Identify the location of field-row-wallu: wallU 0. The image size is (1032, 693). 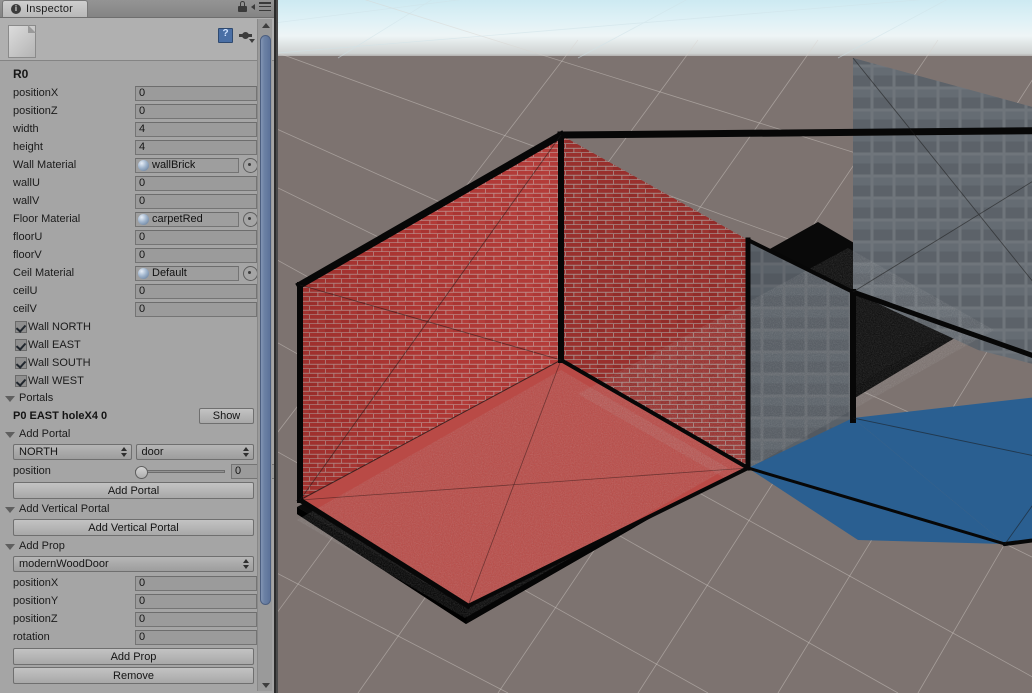
(137, 183).